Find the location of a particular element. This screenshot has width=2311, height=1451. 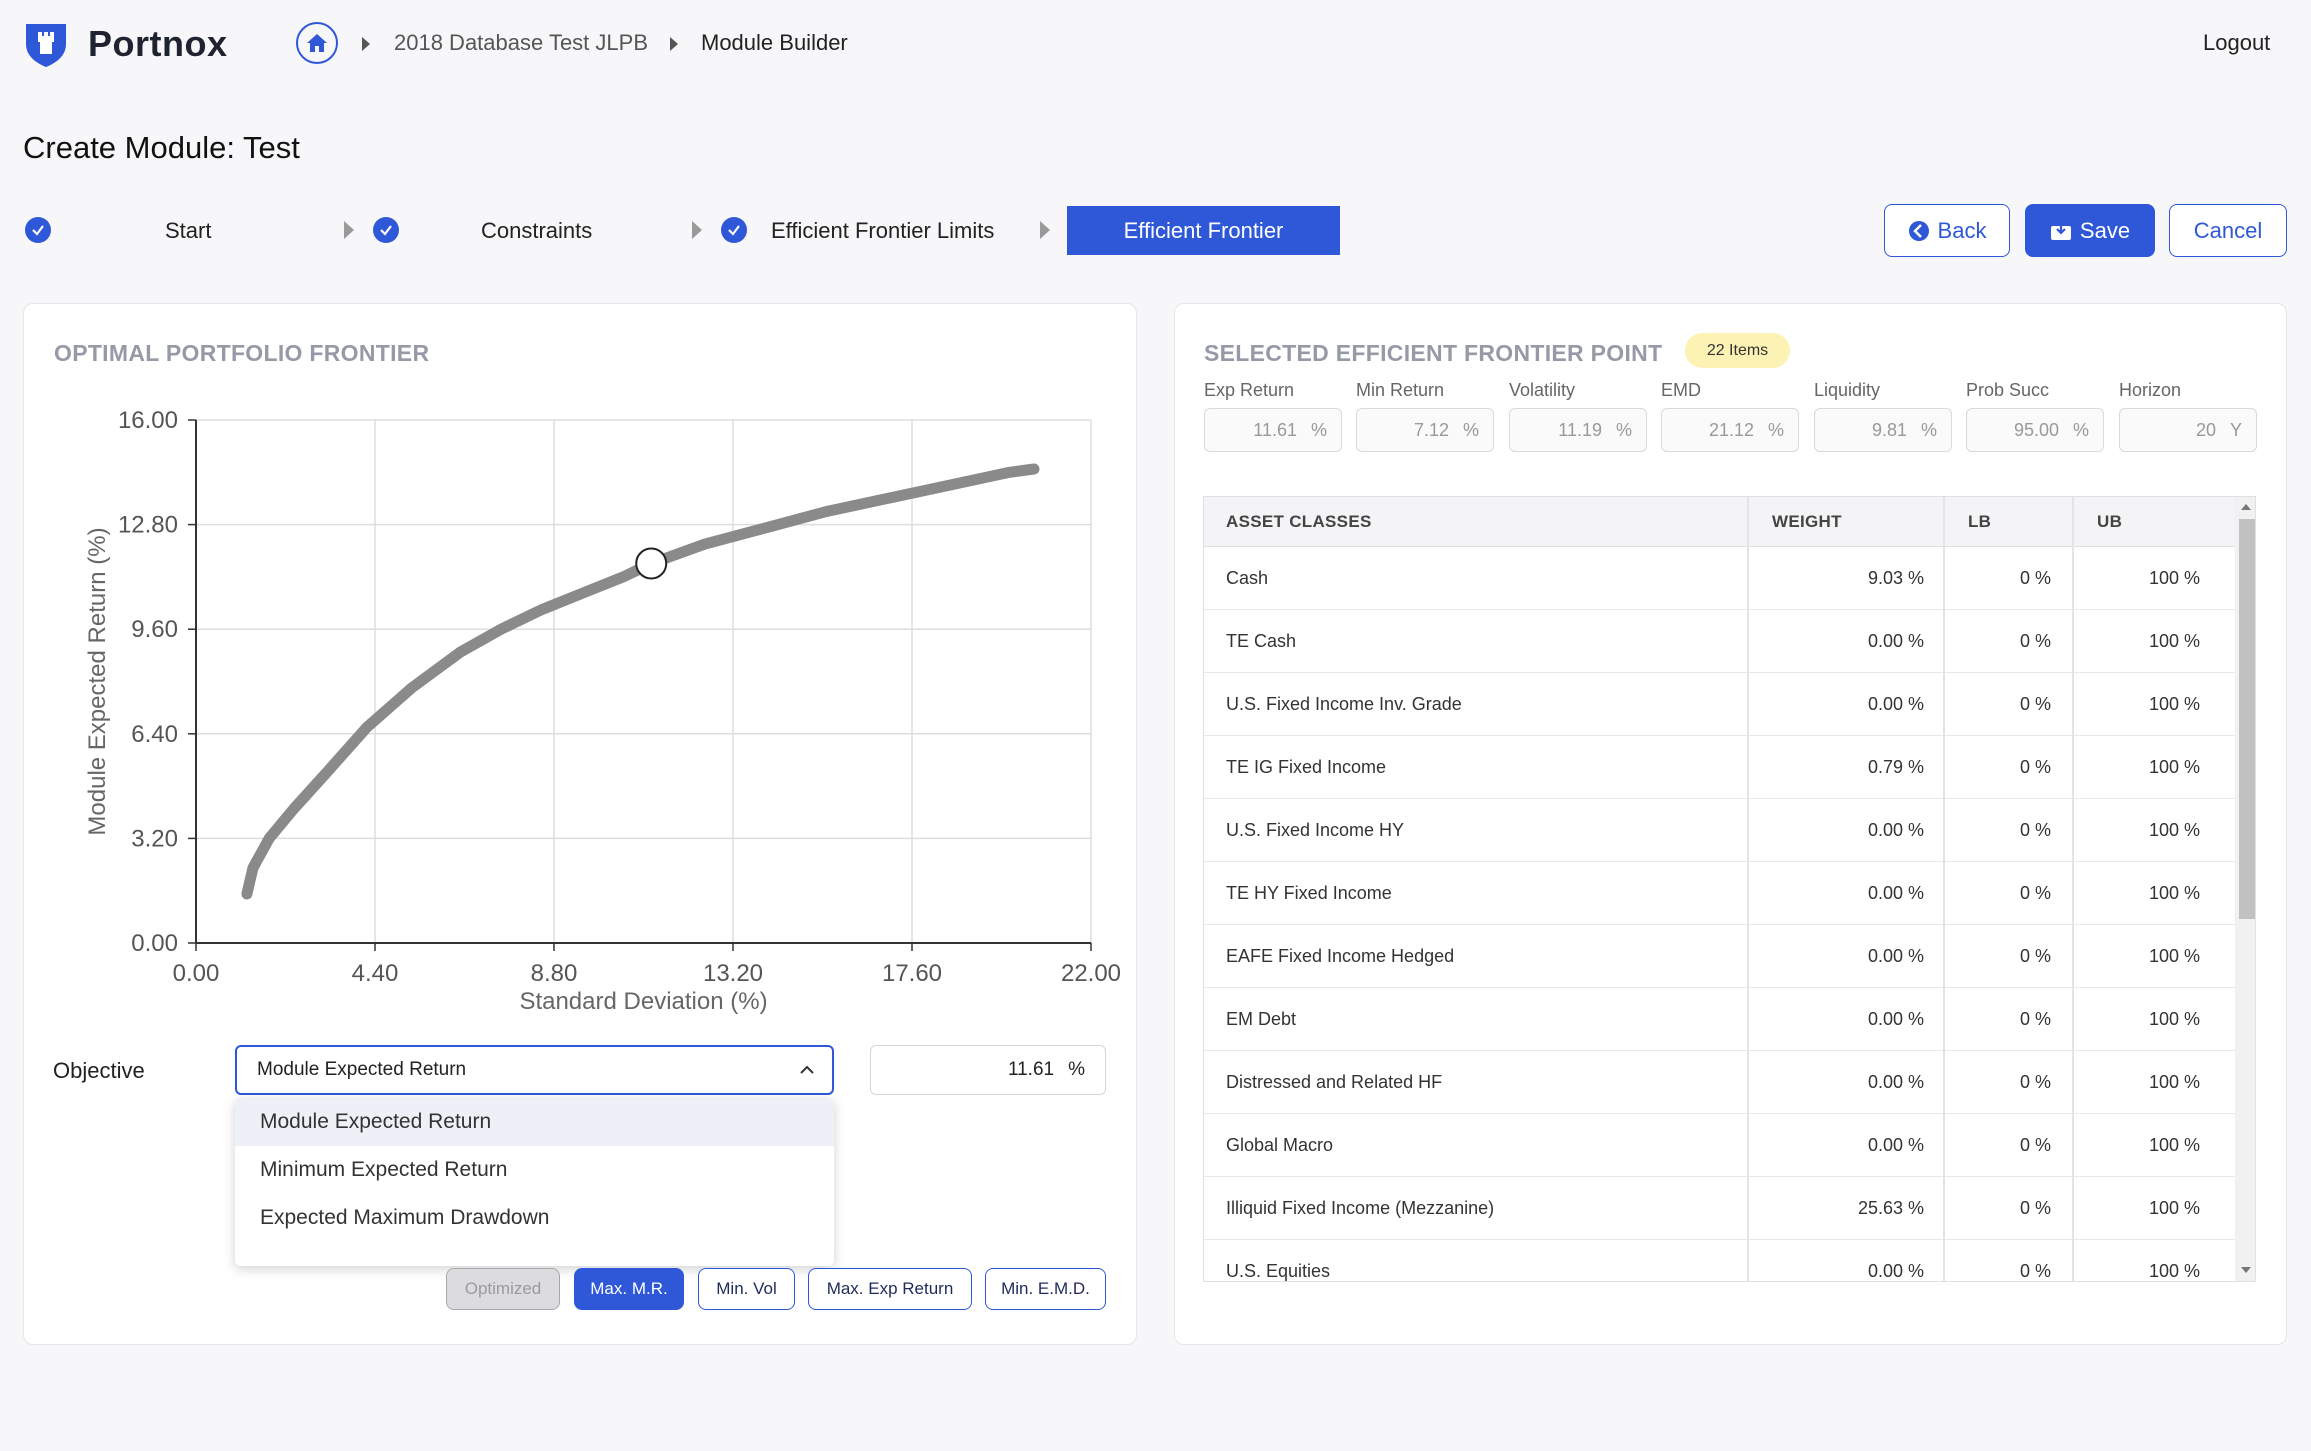

objective-unit: % is located at coordinates (1076, 1069).